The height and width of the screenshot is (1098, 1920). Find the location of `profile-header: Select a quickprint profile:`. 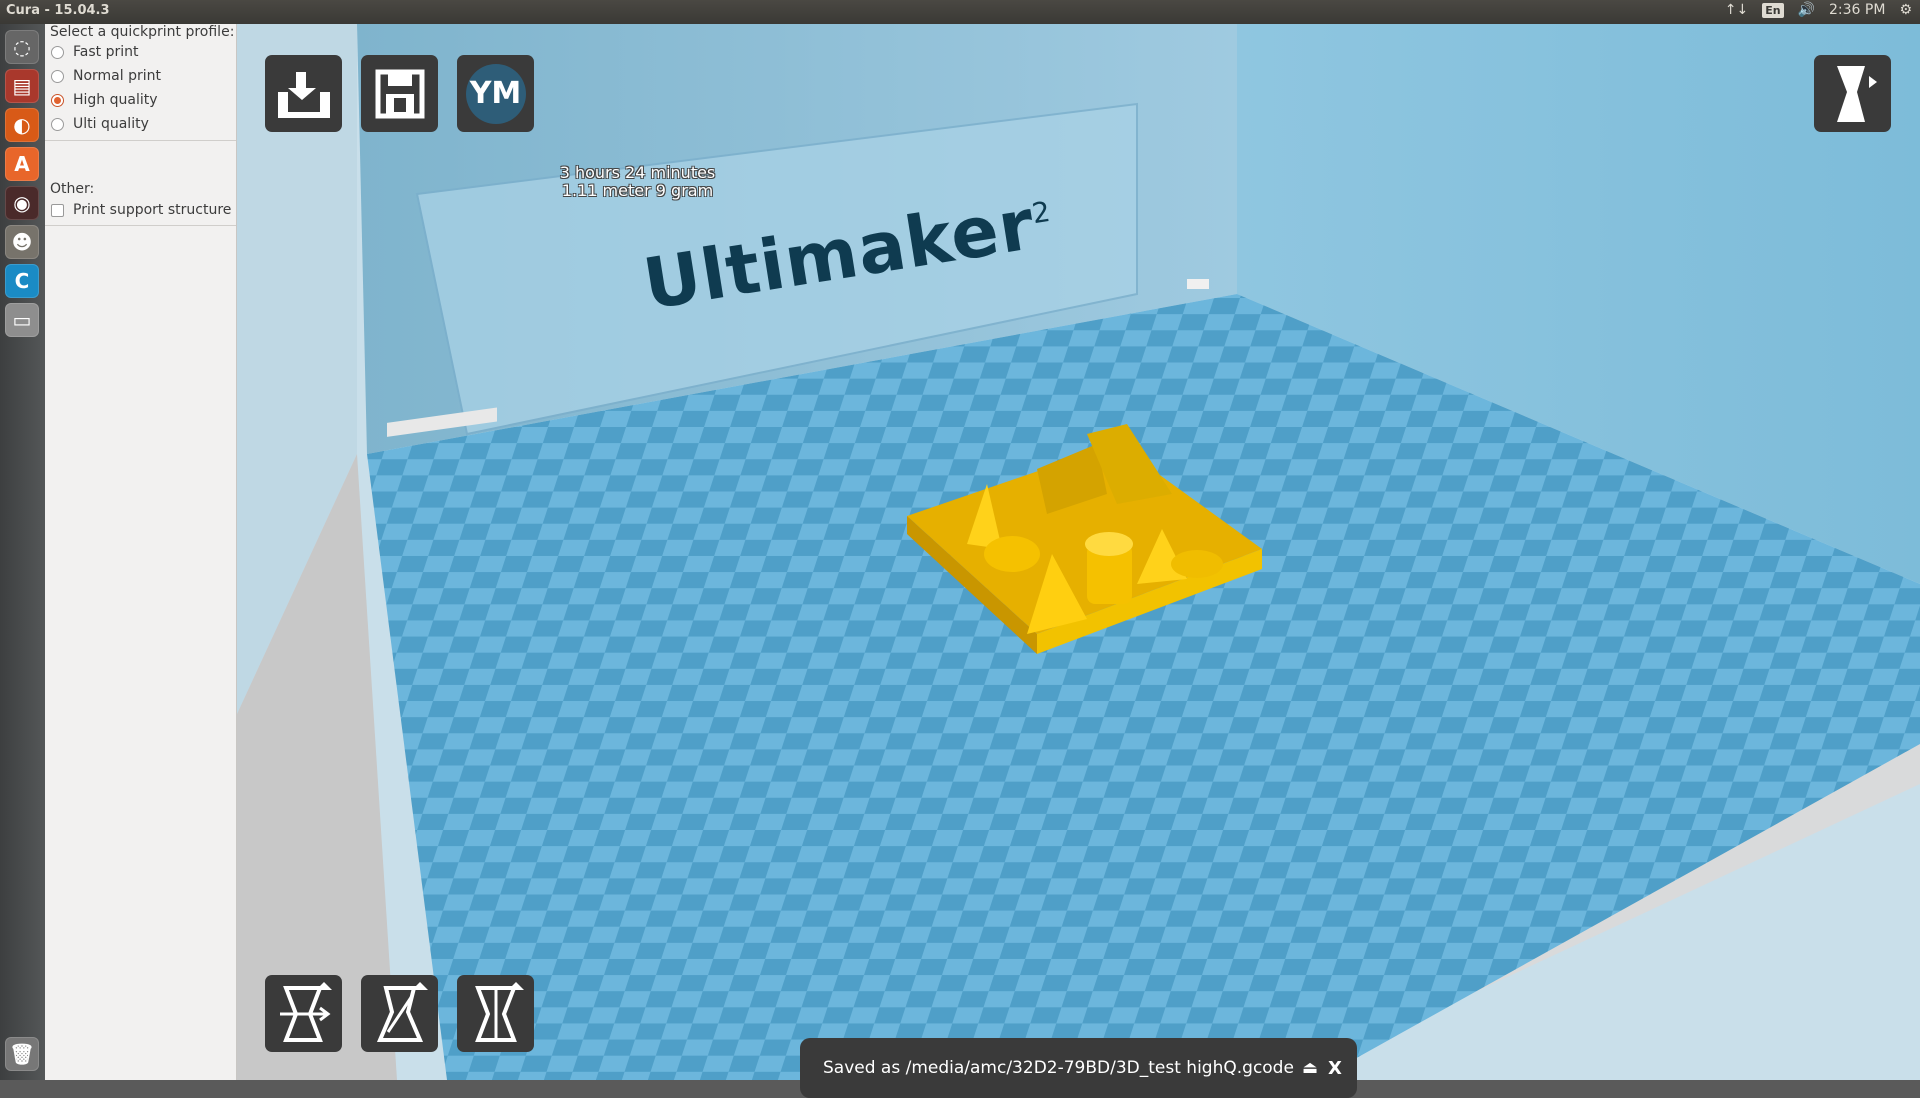

profile-header: Select a quickprint profile: is located at coordinates (142, 32).